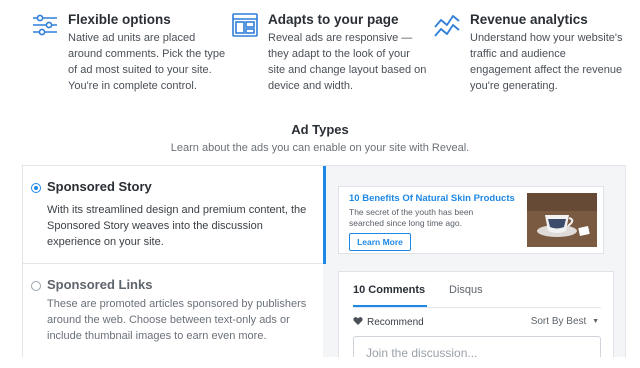 The width and height of the screenshot is (640, 368). What do you see at coordinates (320, 129) in the screenshot?
I see `section-title: Ad Types` at bounding box center [320, 129].